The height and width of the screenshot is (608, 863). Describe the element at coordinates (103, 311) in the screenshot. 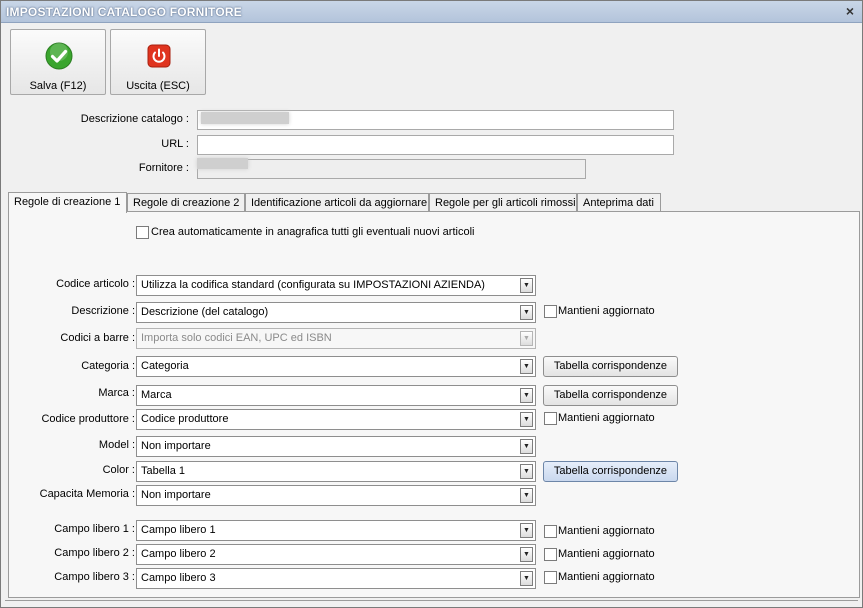

I see `descrizione-label: Descrizione :` at that location.